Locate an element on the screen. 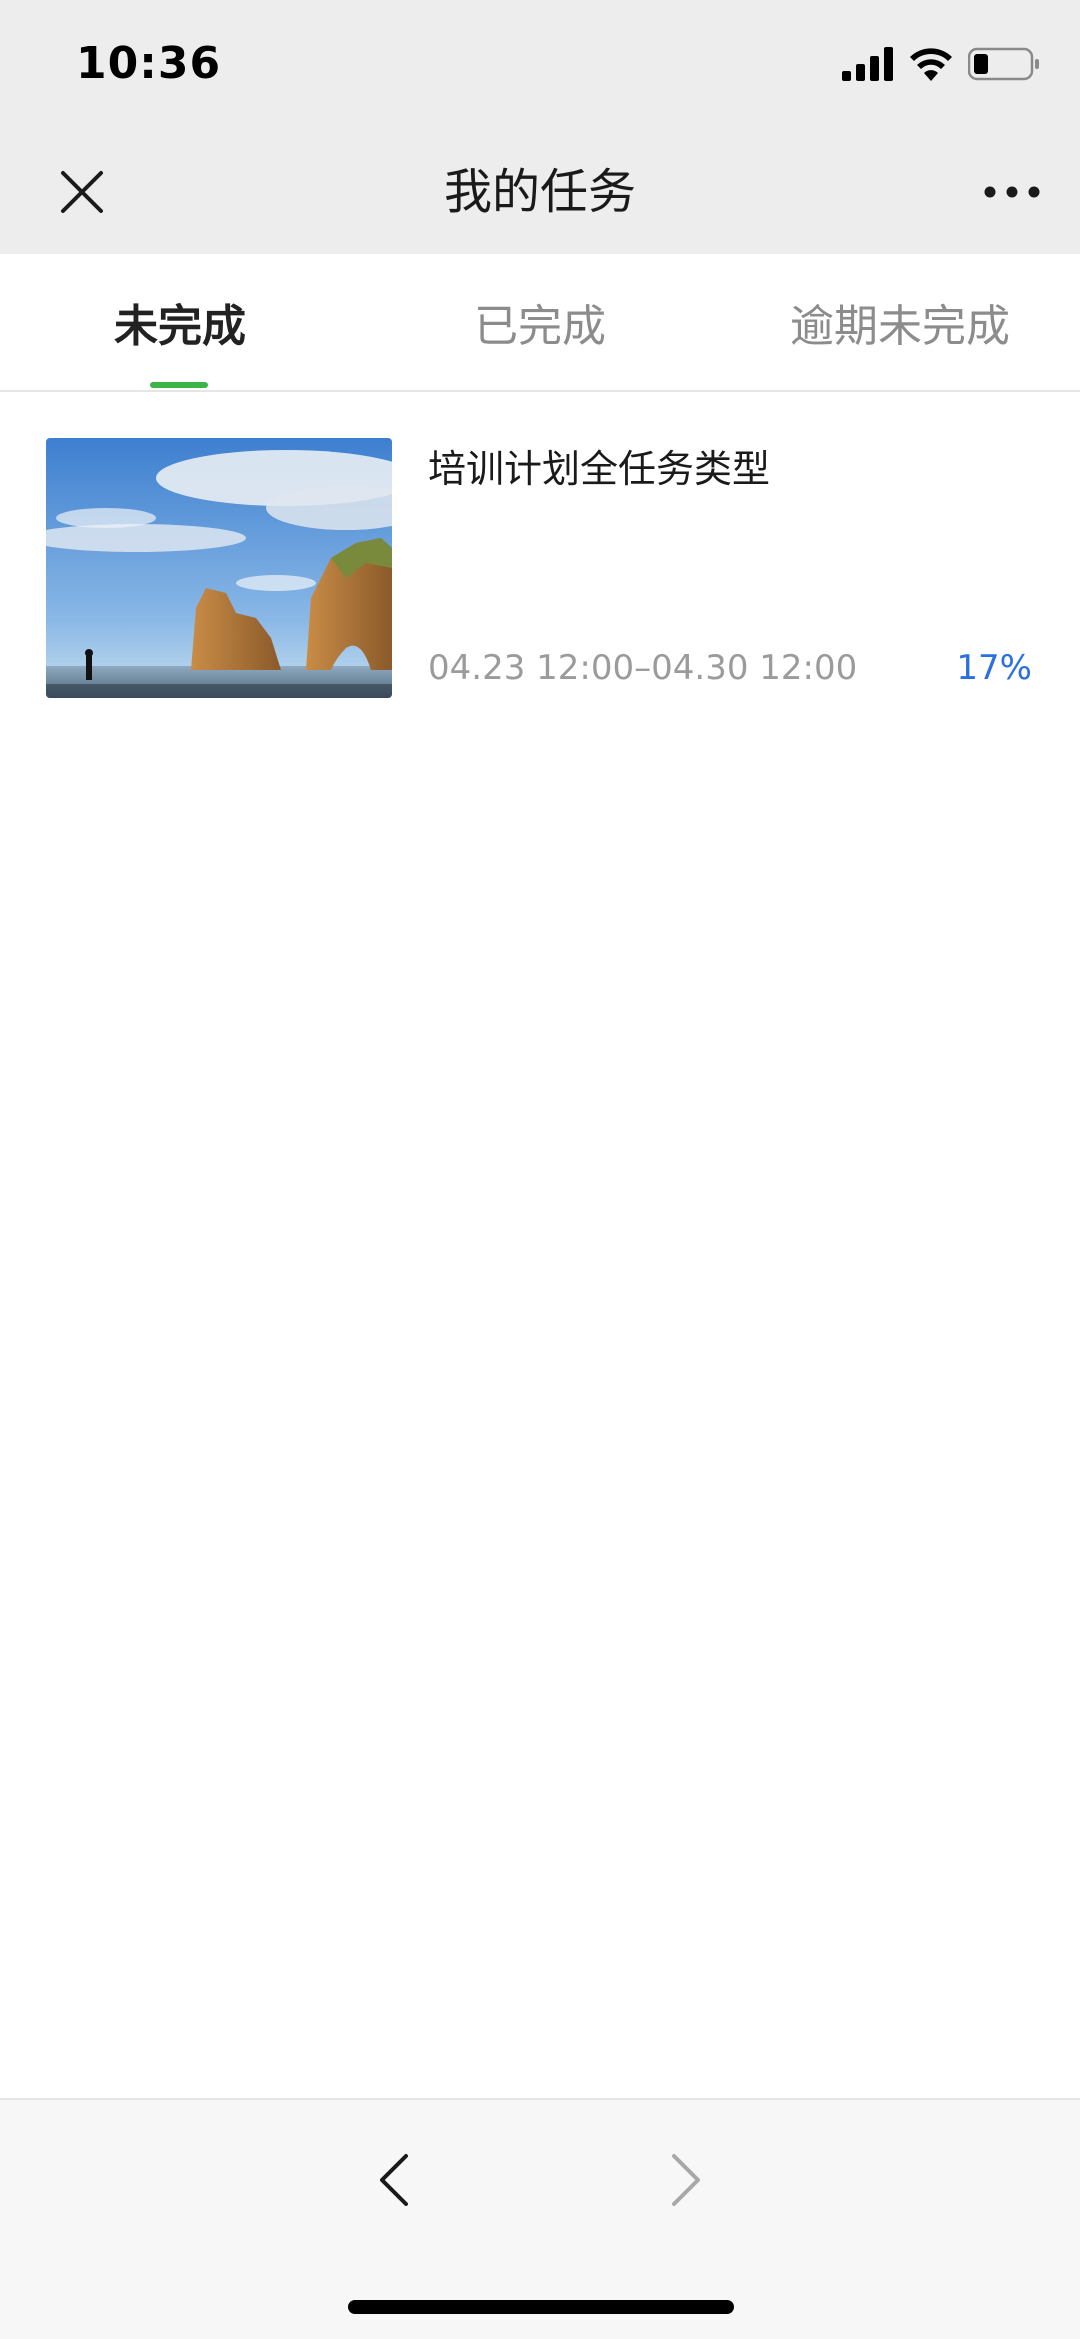  chevron-left-icon is located at coordinates (394, 2180).